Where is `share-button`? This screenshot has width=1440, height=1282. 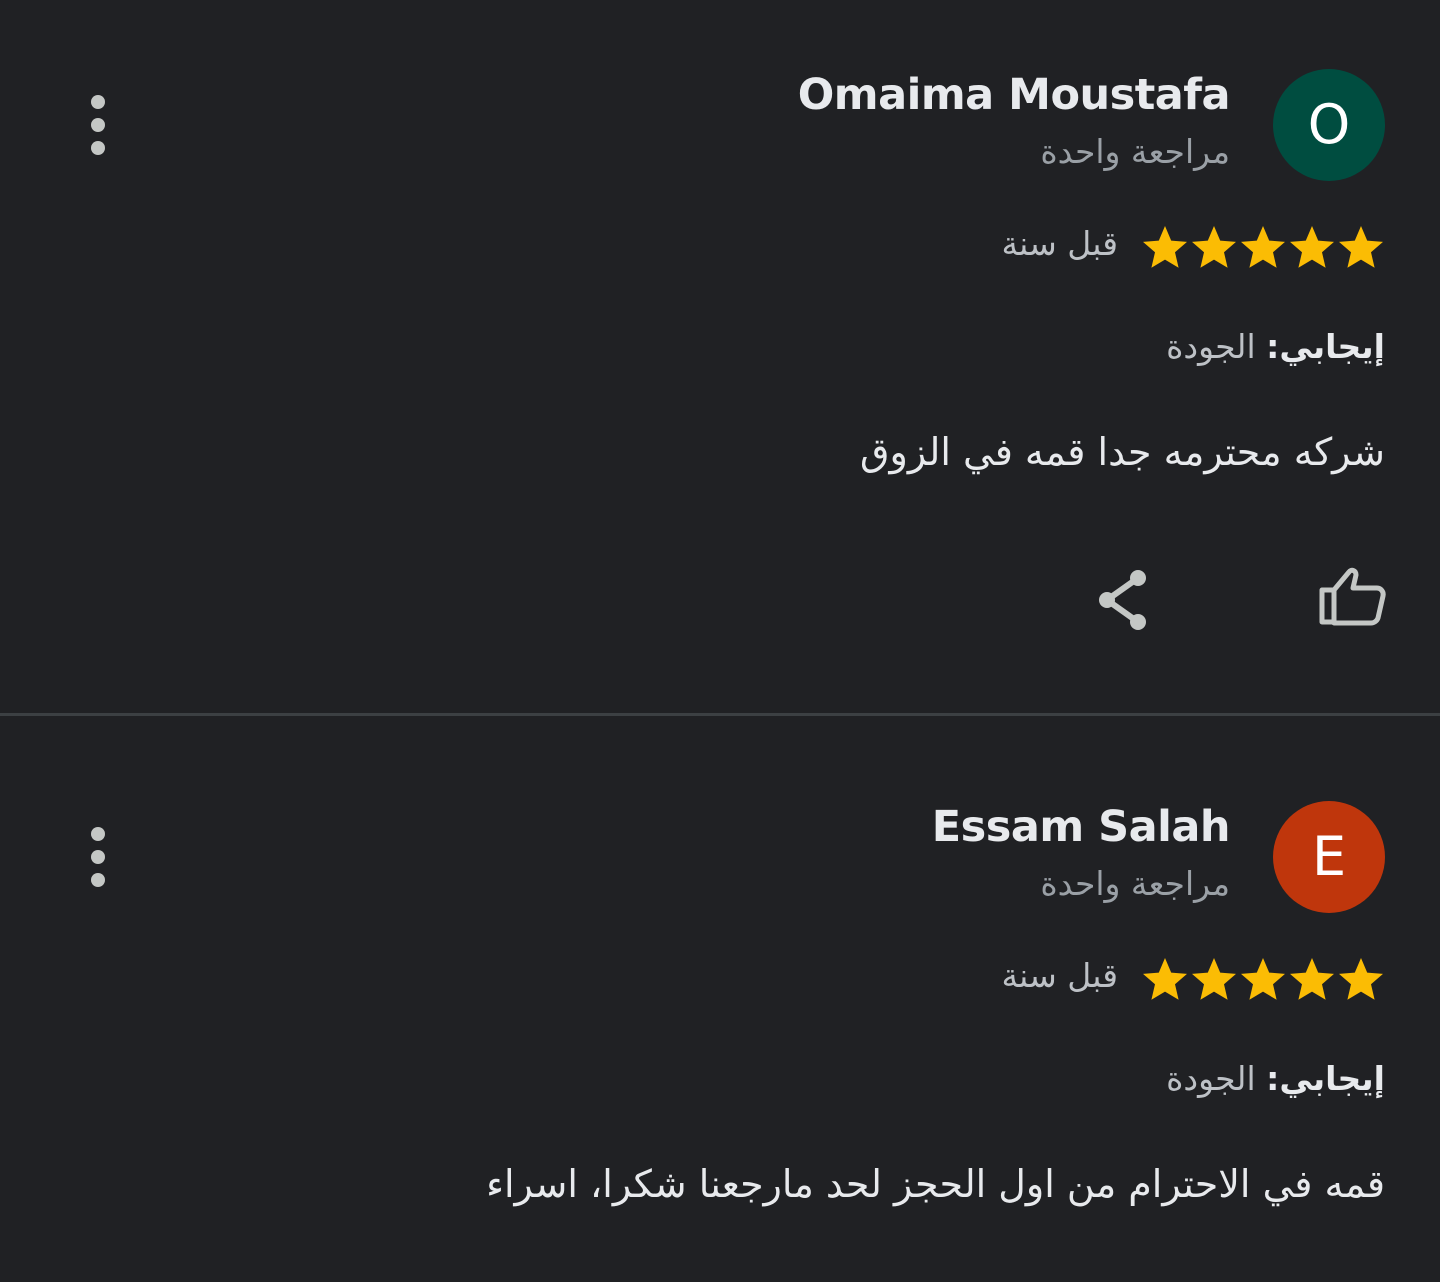
share-button is located at coordinates (1125, 600).